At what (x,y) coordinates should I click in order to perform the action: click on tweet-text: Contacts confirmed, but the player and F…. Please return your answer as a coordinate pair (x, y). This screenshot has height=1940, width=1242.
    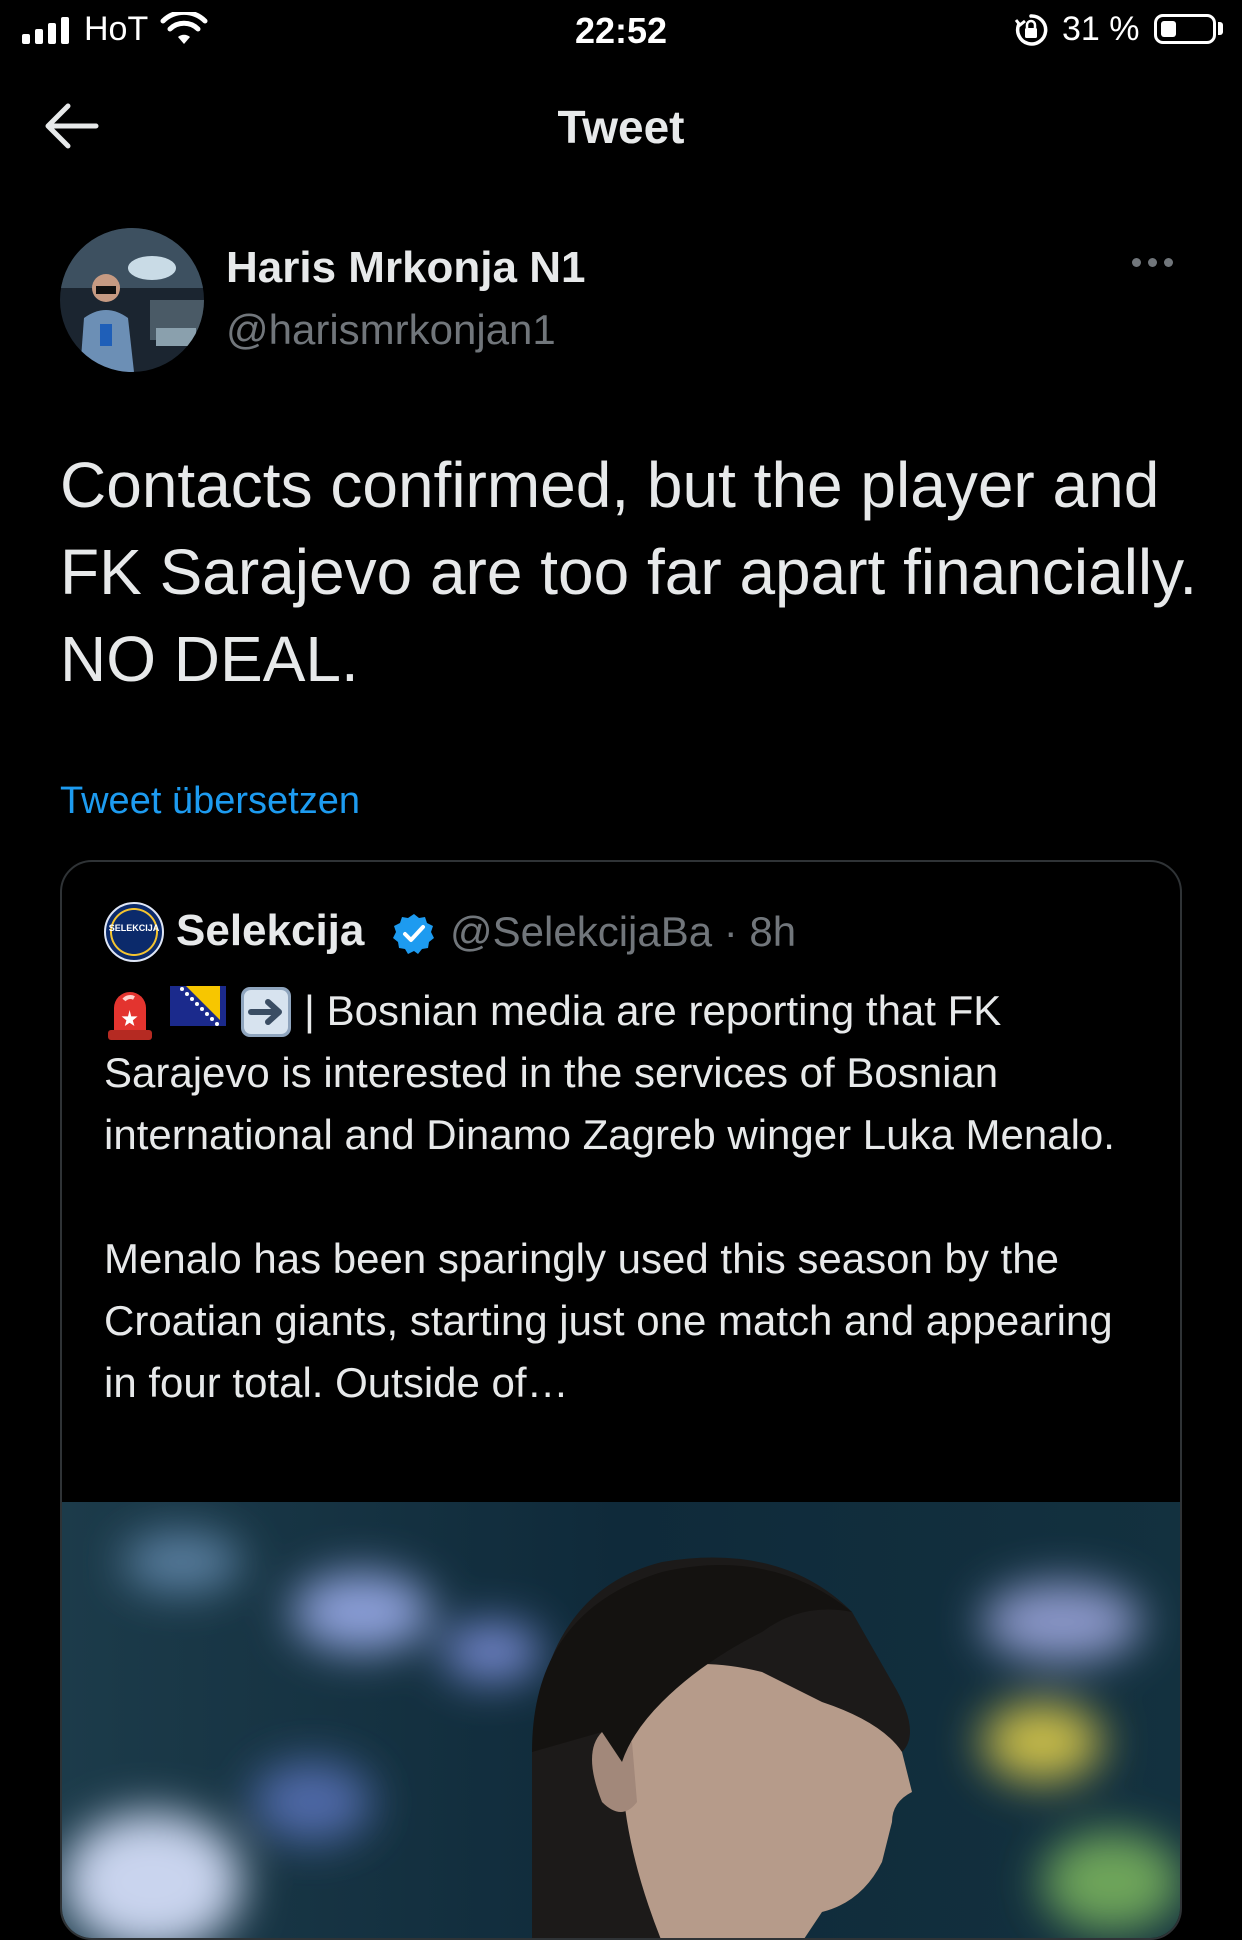
    Looking at the image, I should click on (629, 572).